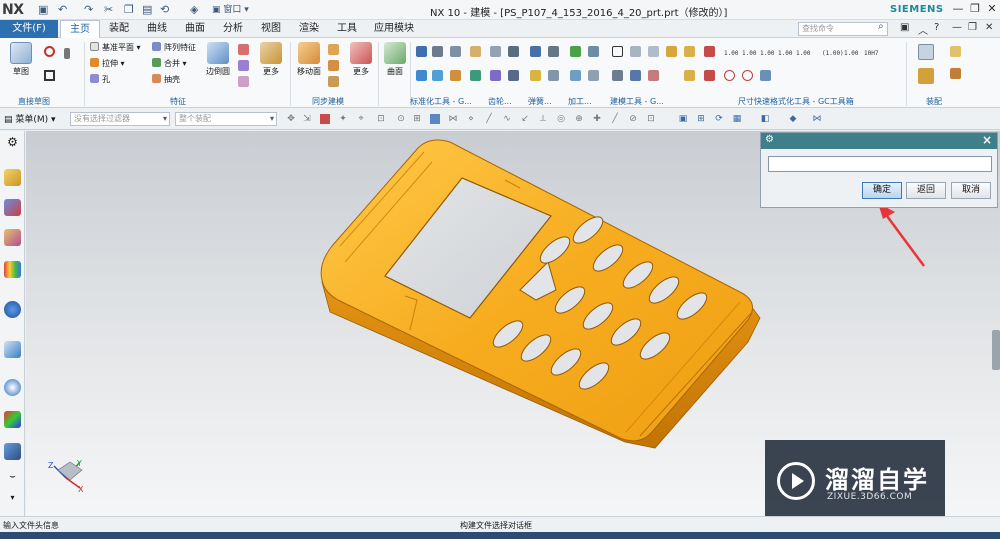 This screenshot has width=1000, height=539. I want to click on doc-close-icon: ✕, so click(989, 27).